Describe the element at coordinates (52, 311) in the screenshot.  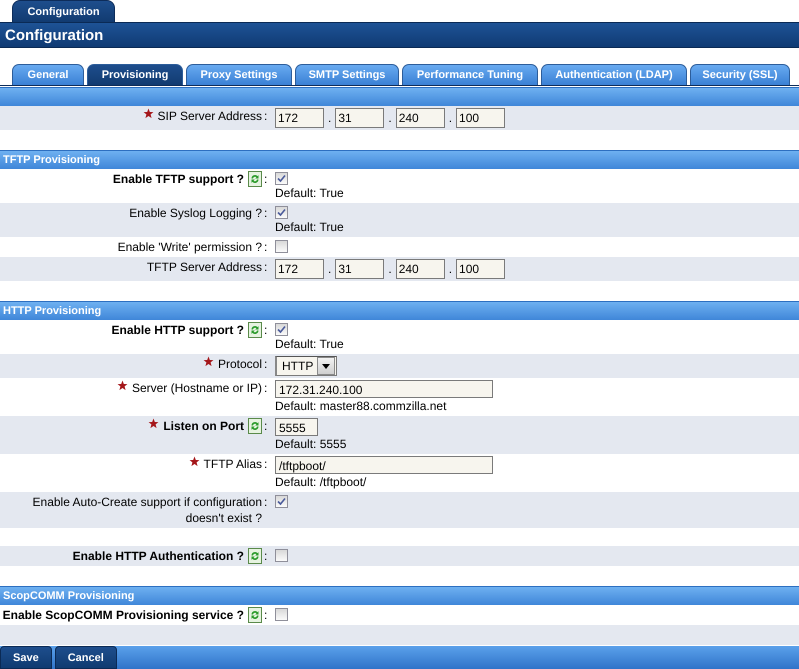
I see `section-title: HTTP Provisioning` at that location.